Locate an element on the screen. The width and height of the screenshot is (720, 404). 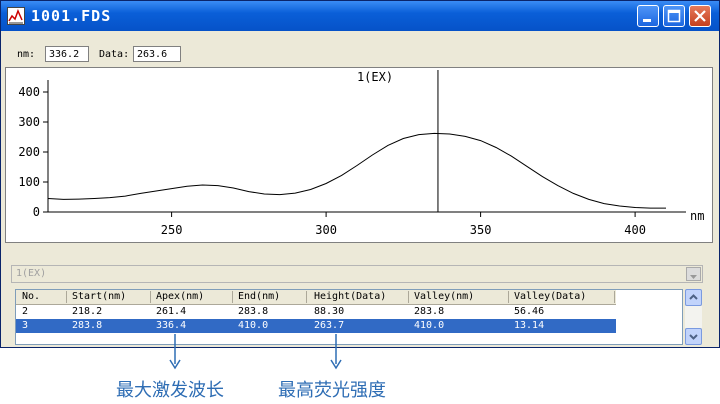
x-axis-label: nm is located at coordinates (697, 216).